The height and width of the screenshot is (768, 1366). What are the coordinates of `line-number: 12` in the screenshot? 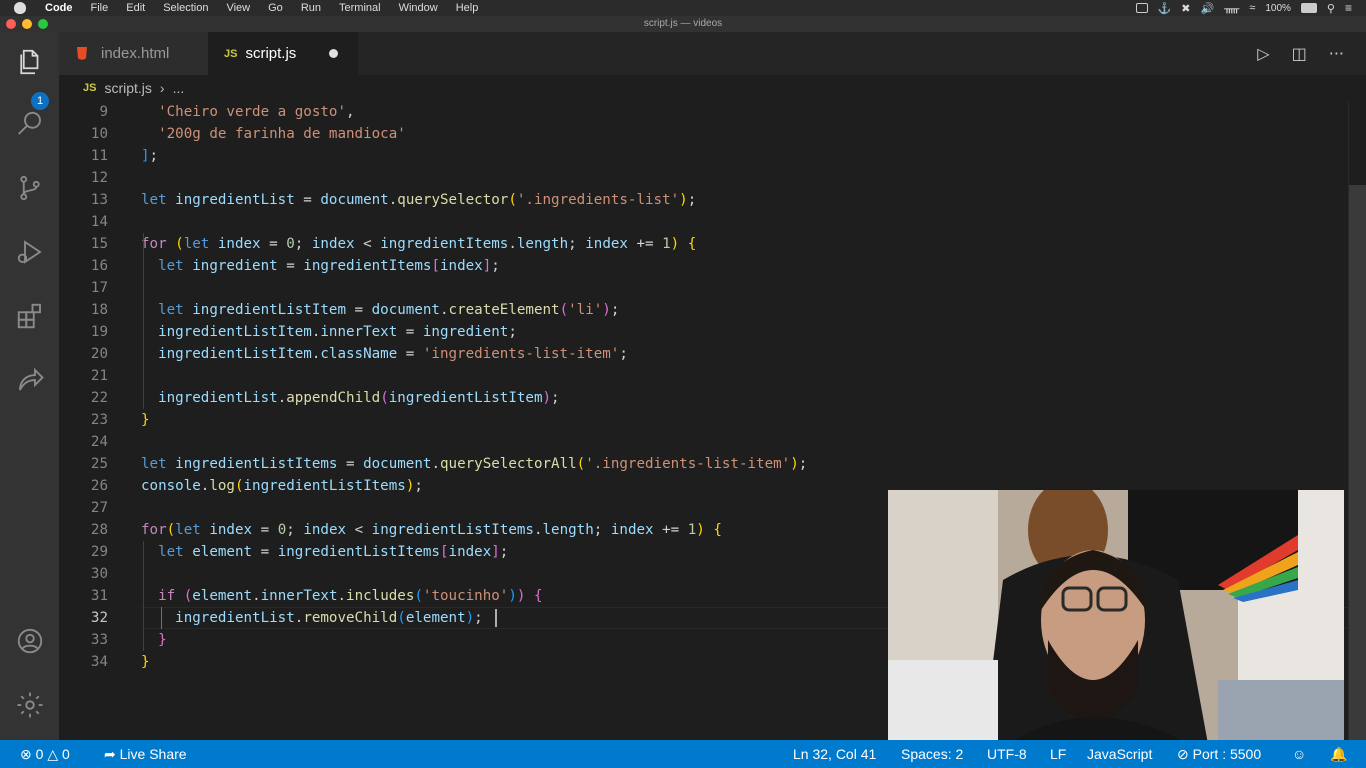 It's located at (83, 178).